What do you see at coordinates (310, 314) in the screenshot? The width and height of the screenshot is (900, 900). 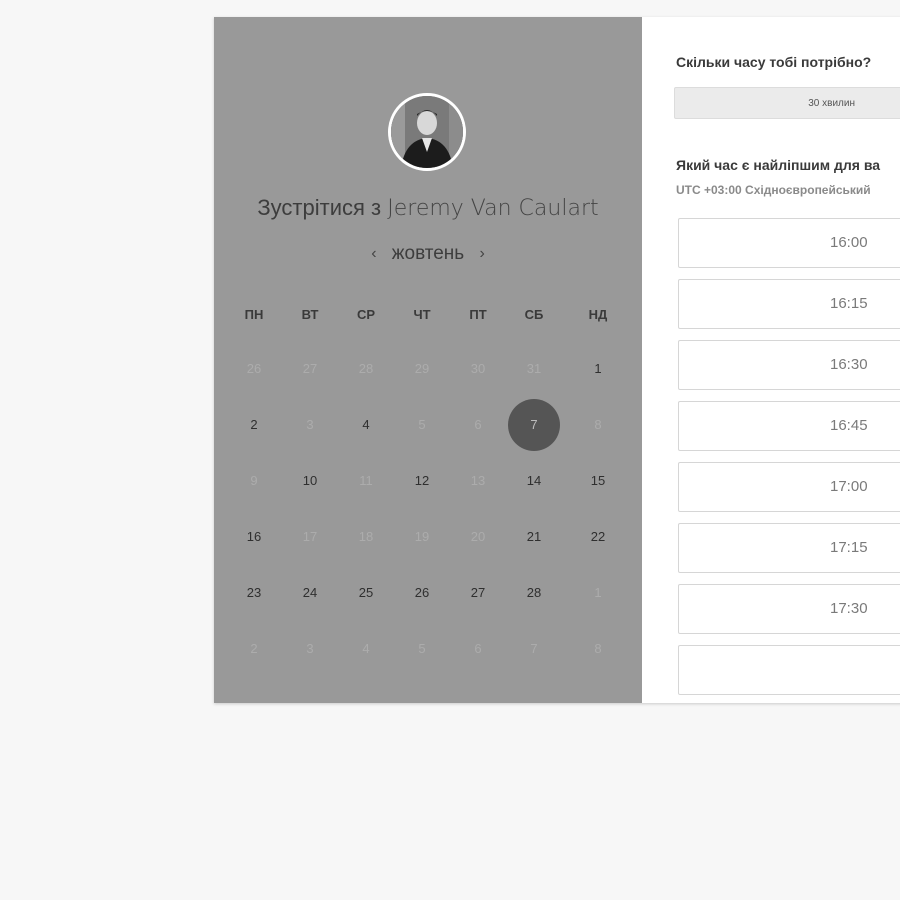 I see `weekday-label: ВТ` at bounding box center [310, 314].